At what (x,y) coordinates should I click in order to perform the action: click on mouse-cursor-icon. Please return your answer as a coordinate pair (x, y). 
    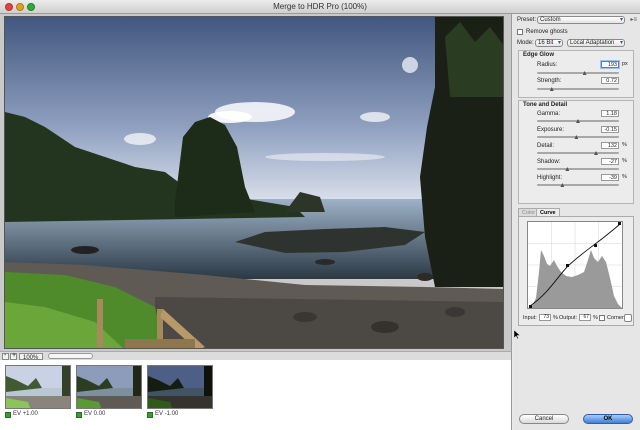
    Looking at the image, I should click on (517, 334).